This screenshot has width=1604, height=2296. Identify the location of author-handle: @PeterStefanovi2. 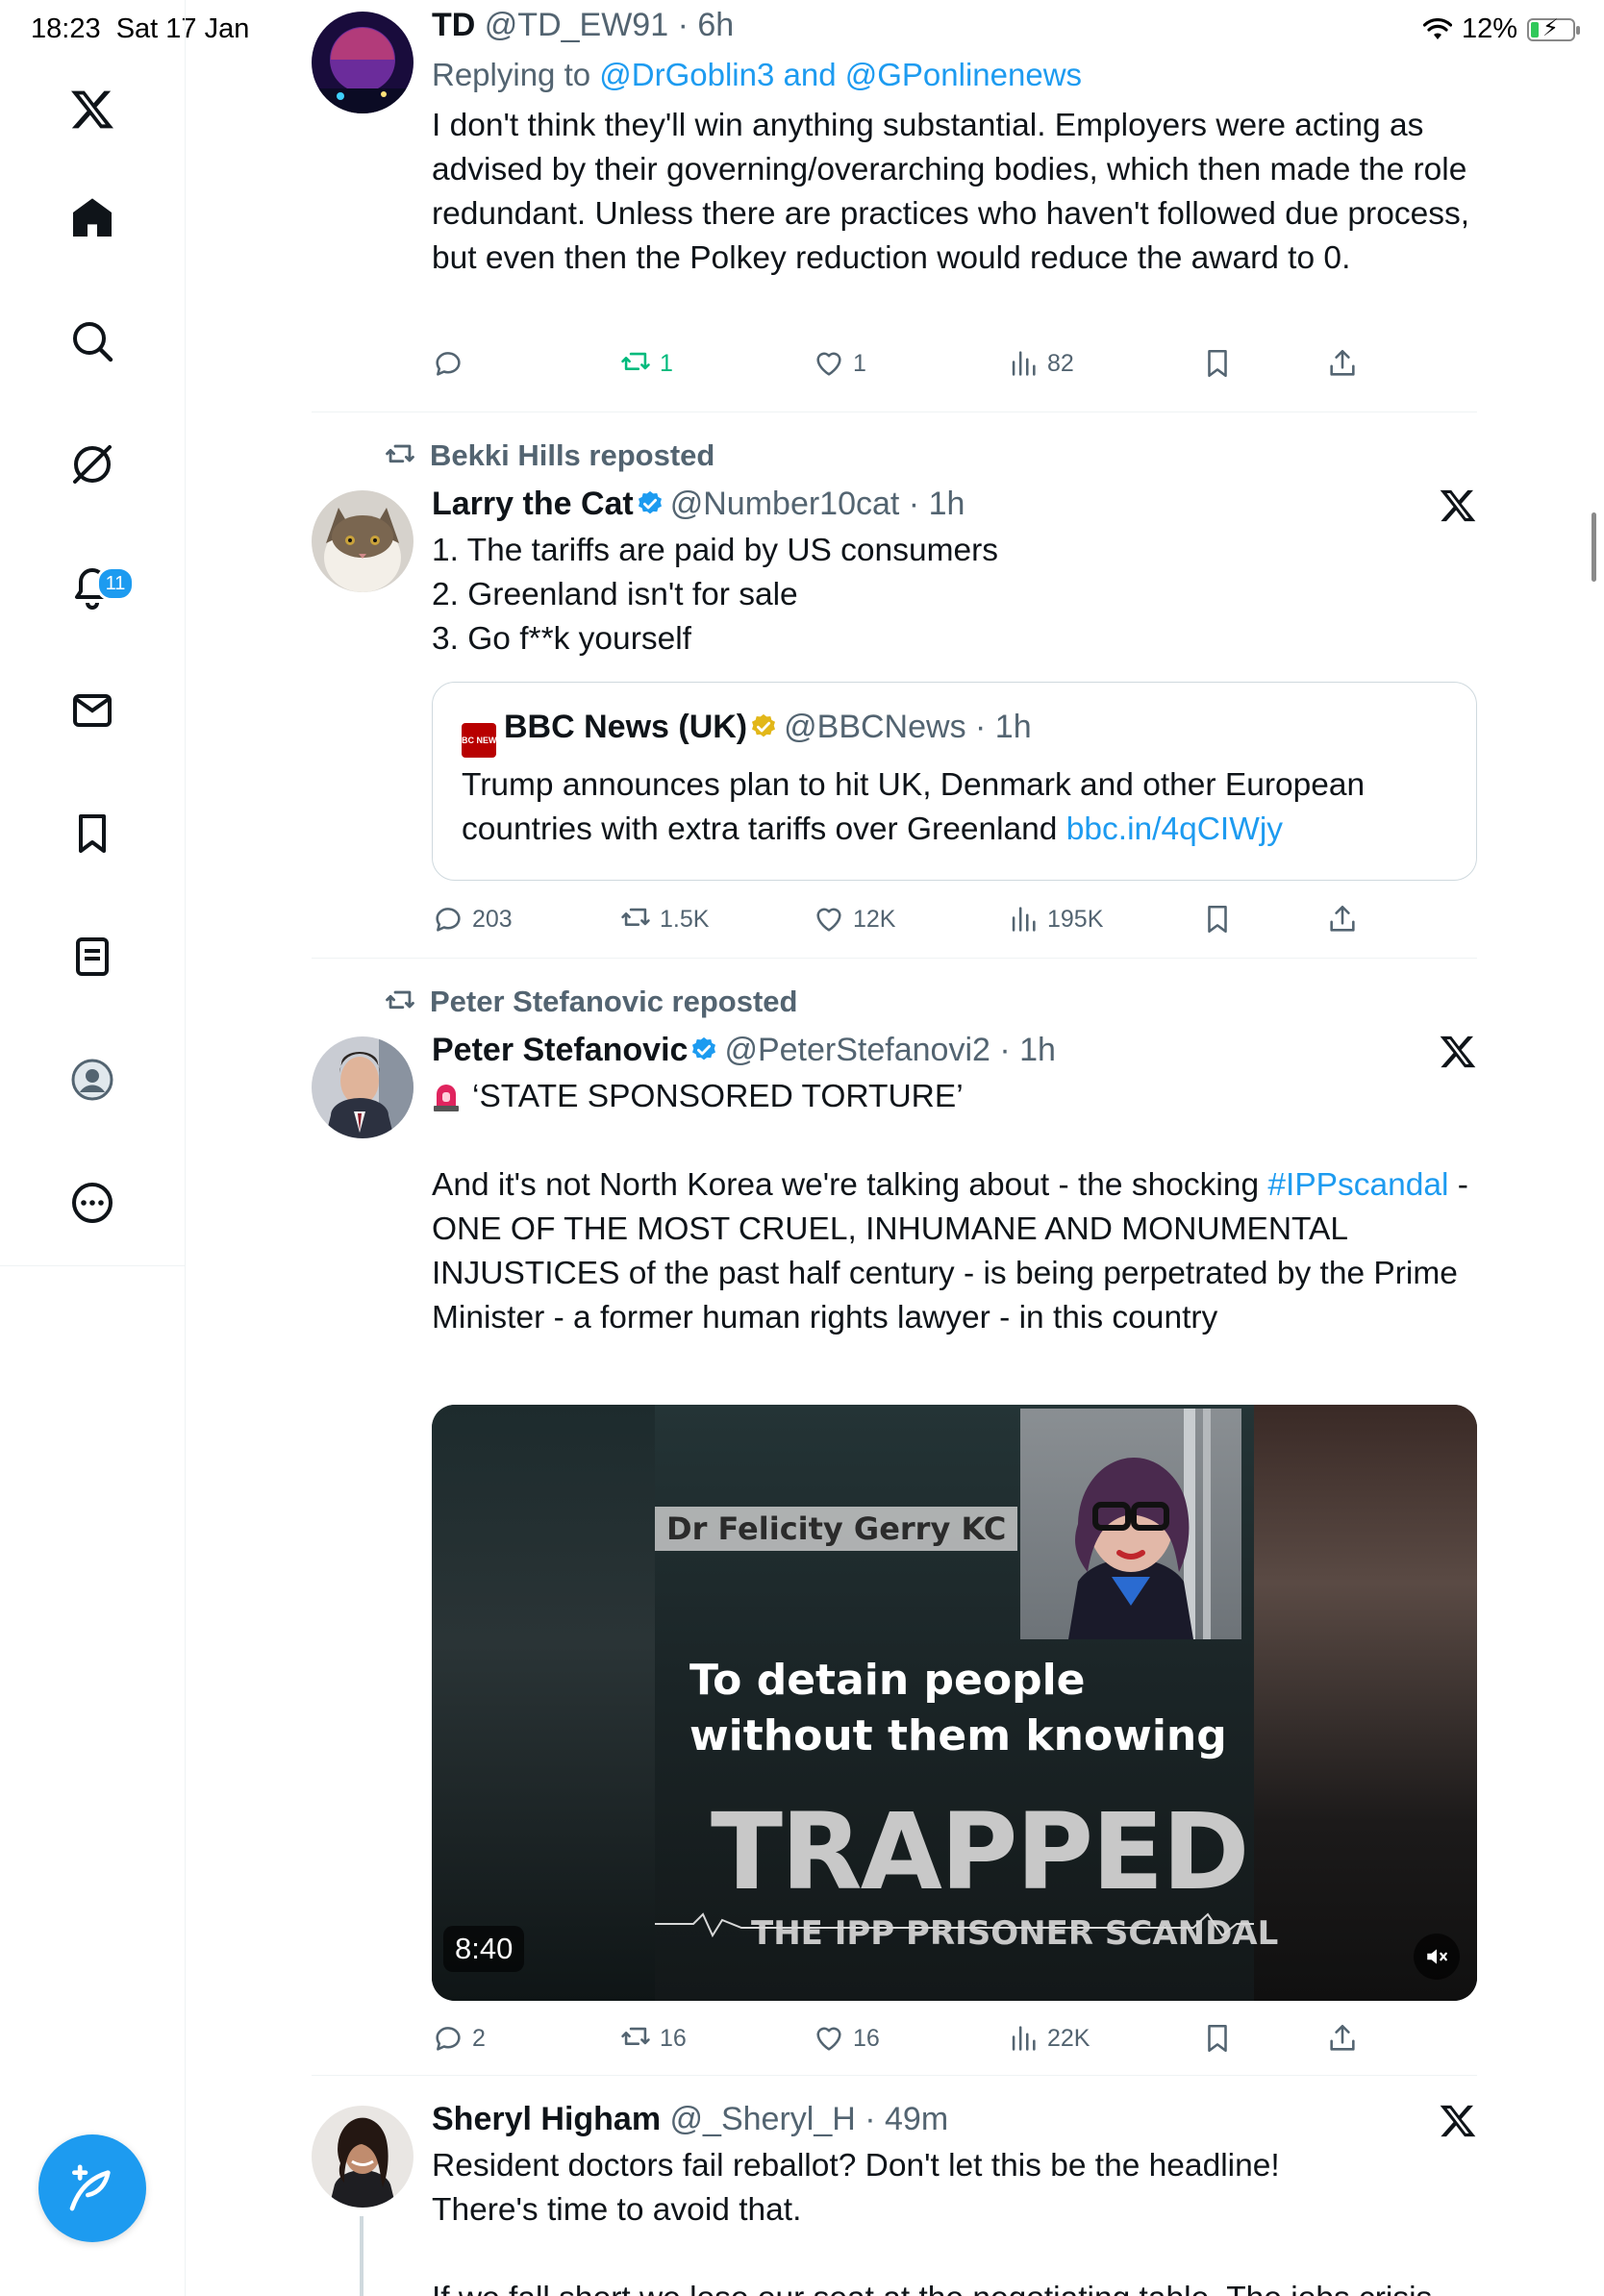
(857, 1050).